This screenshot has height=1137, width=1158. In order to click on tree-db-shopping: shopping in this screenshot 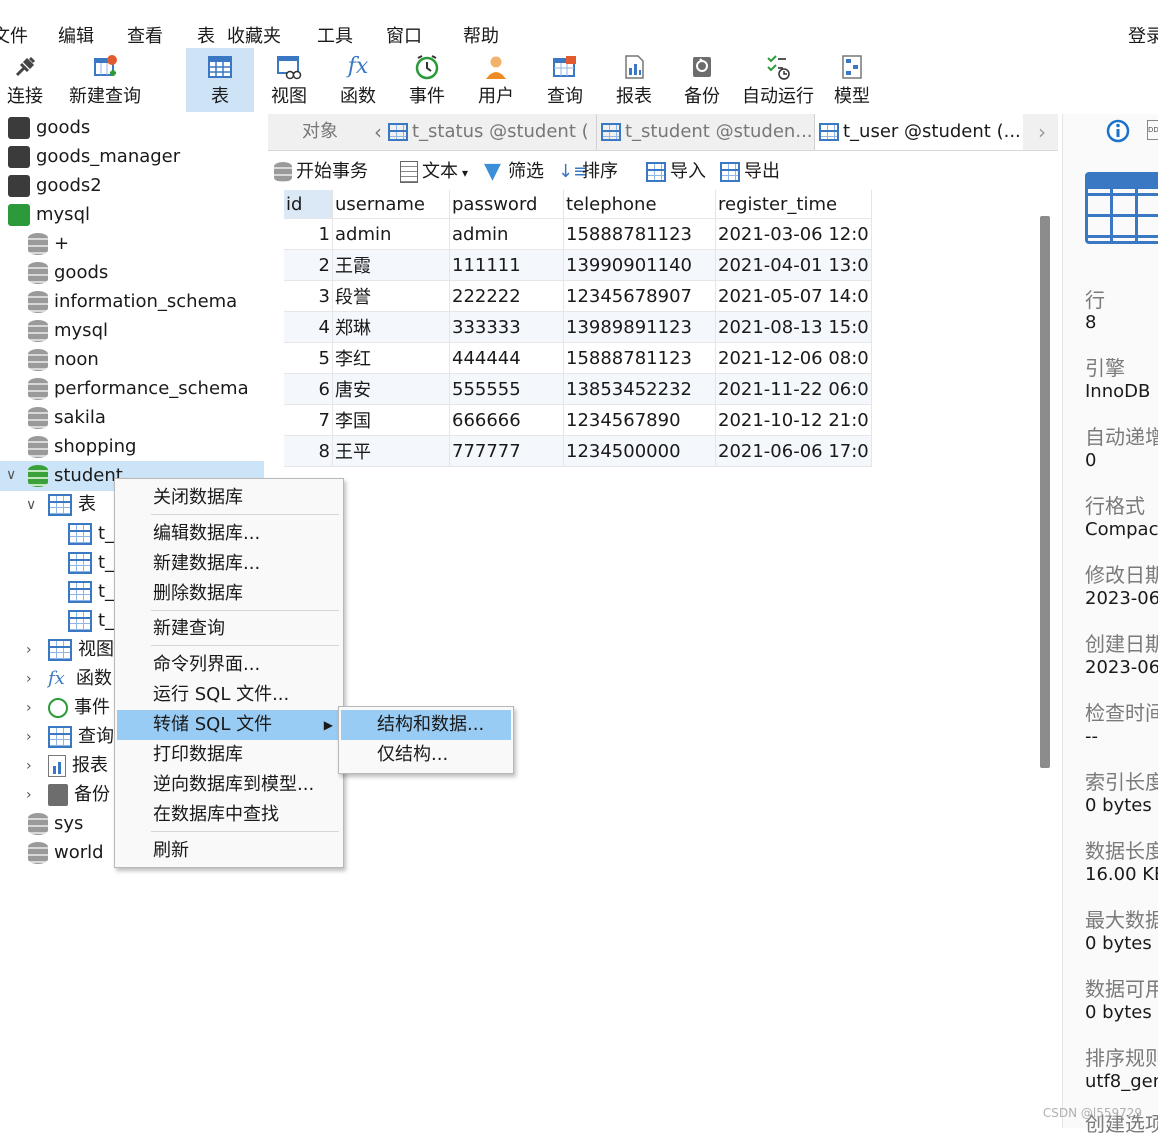, I will do `click(82, 447)`.